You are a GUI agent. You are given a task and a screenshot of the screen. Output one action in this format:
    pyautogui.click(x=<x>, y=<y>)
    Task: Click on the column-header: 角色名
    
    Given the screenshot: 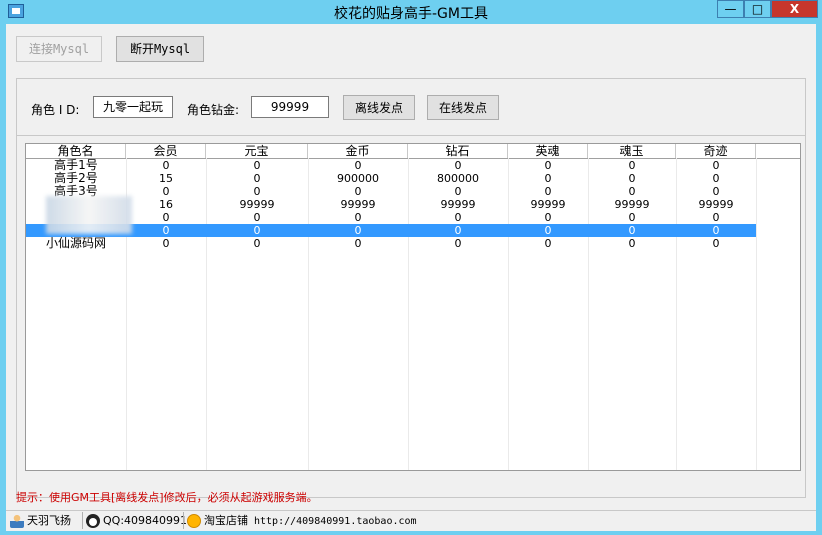 What is the action you would take?
    pyautogui.click(x=76, y=151)
    